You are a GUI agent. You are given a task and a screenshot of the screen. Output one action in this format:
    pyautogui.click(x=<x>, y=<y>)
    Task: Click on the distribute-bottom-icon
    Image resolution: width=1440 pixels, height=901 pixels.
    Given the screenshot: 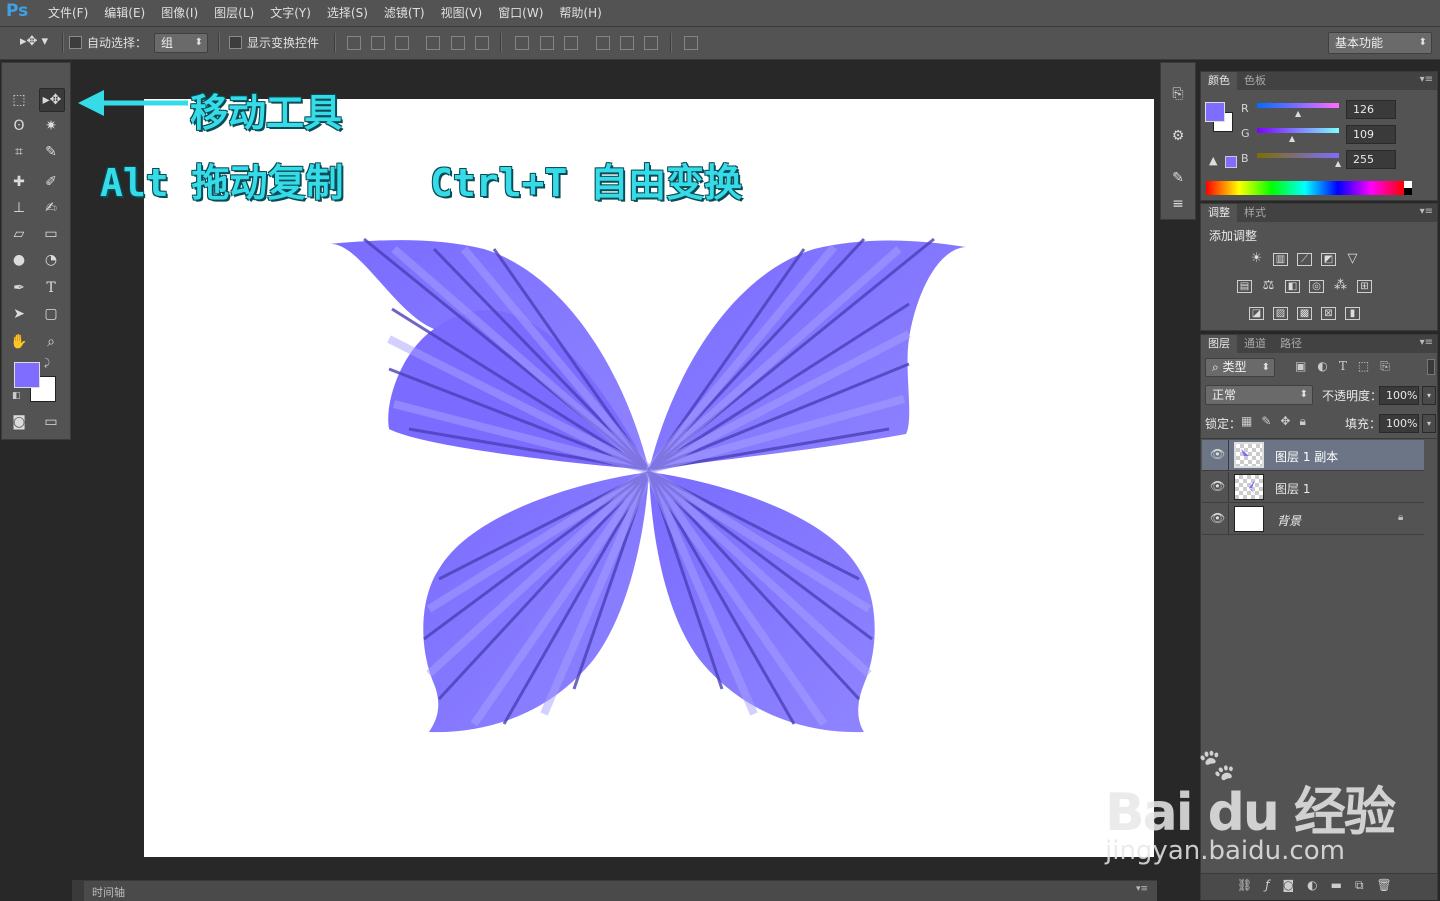 What is the action you would take?
    pyautogui.click(x=571, y=43)
    